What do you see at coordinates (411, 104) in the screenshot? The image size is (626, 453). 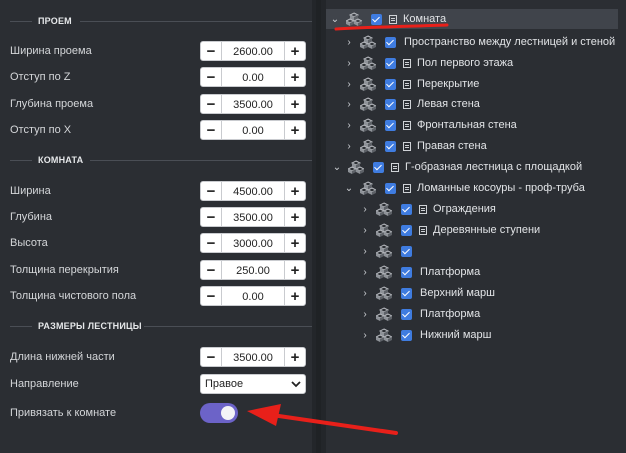 I see `tree-node: › Левая стена` at bounding box center [411, 104].